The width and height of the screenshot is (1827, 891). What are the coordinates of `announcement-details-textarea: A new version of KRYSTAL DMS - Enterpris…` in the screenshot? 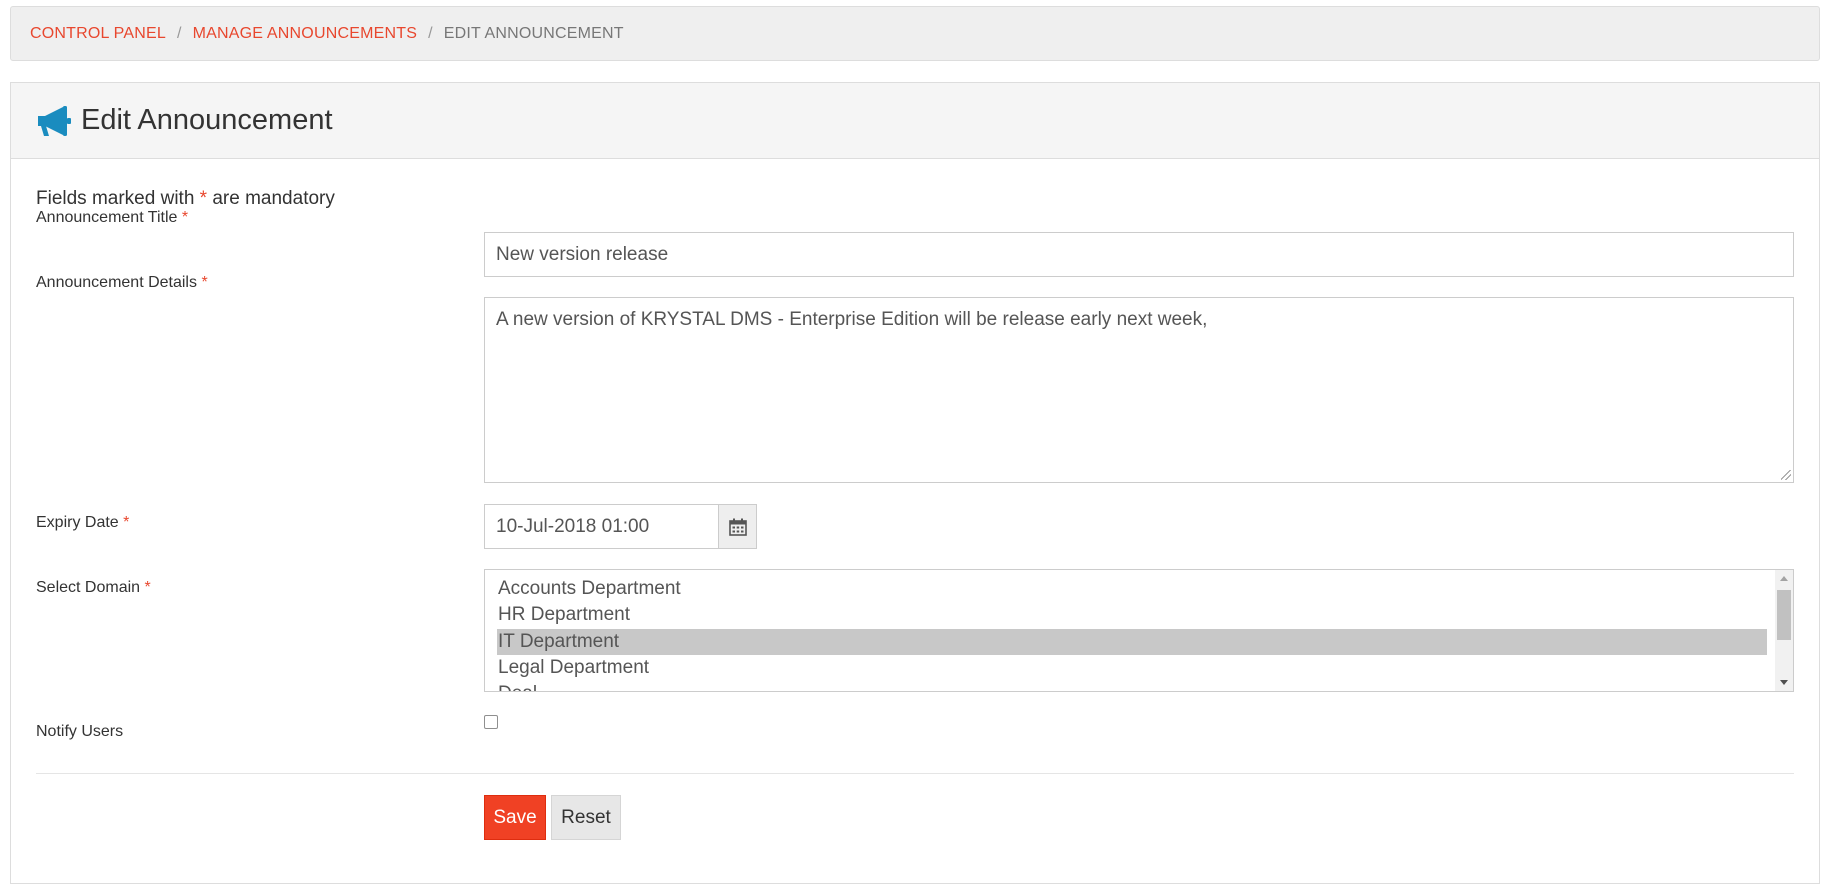 It's located at (1139, 390).